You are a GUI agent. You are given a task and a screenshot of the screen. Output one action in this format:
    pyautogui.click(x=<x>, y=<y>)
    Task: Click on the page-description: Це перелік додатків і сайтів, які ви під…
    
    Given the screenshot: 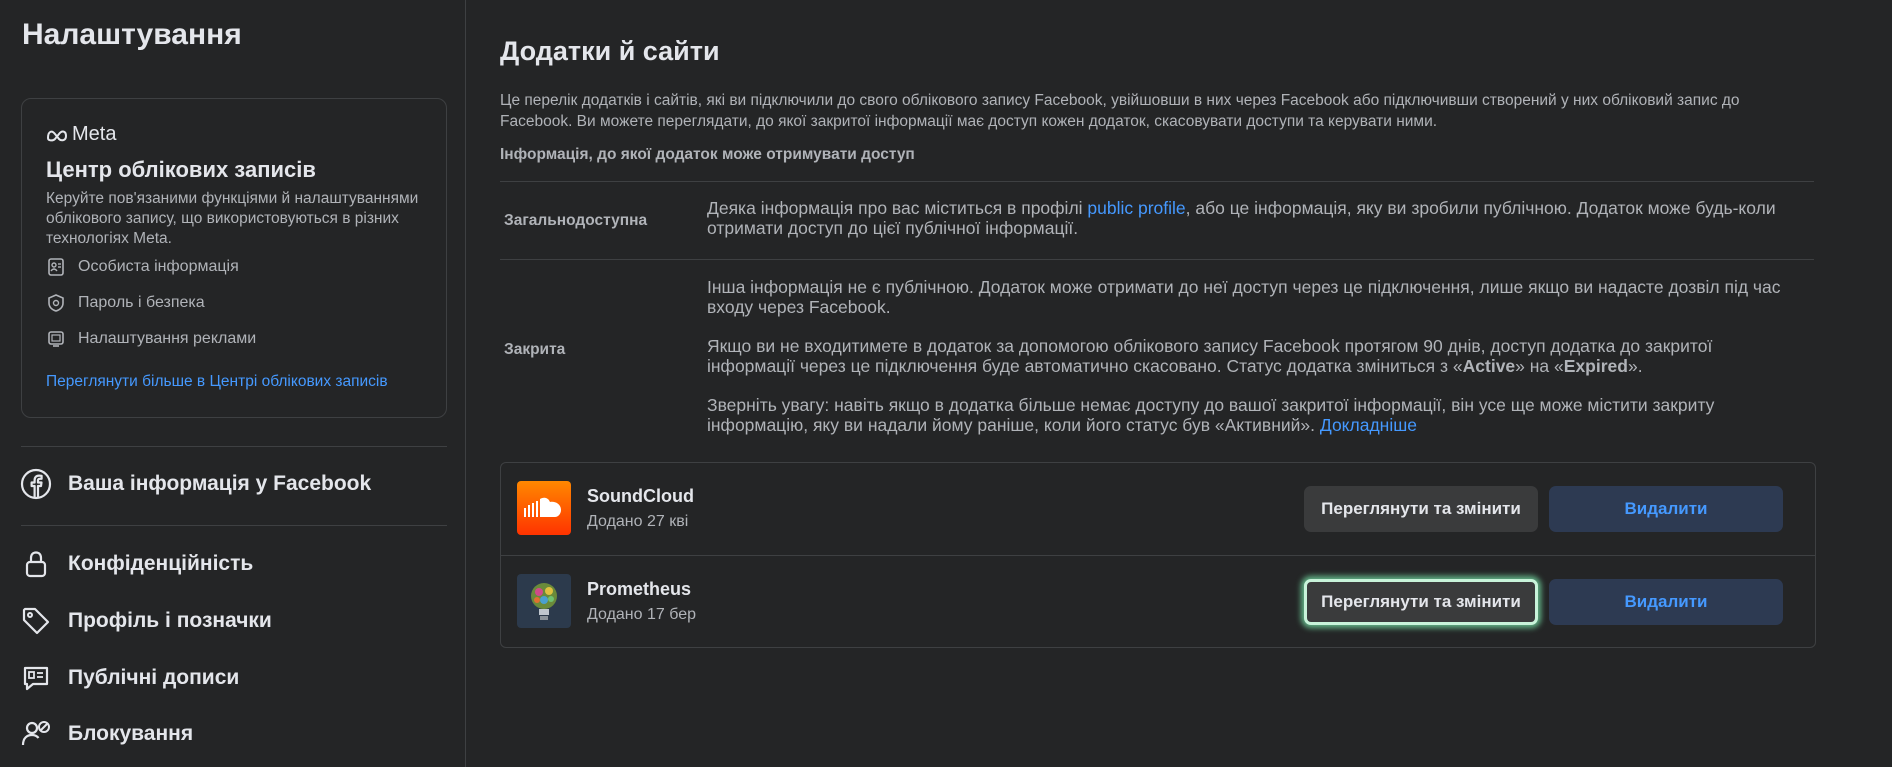 What is the action you would take?
    pyautogui.click(x=1120, y=111)
    